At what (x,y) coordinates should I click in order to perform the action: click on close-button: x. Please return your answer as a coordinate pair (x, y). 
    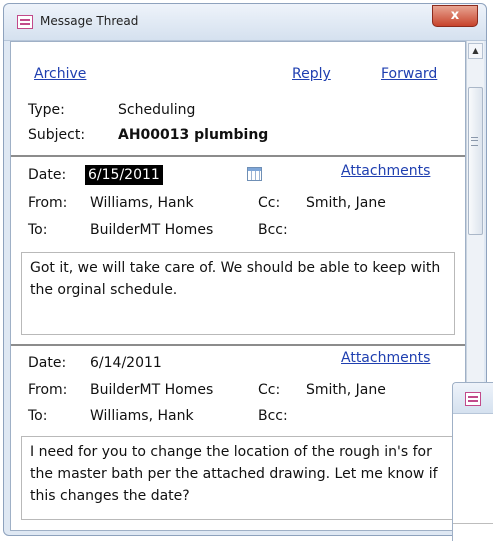
    Looking at the image, I should click on (455, 16).